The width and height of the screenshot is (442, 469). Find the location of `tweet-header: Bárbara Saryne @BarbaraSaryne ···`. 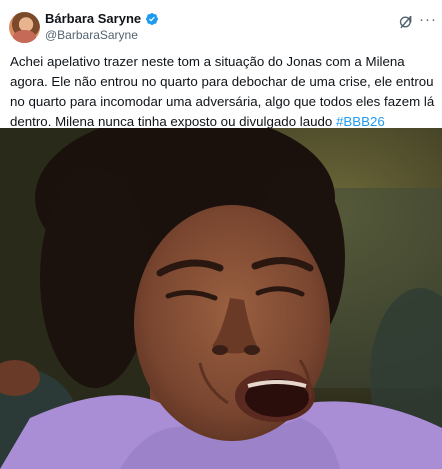

tweet-header: Bárbara Saryne @BarbaraSaryne ··· is located at coordinates (221, 23).